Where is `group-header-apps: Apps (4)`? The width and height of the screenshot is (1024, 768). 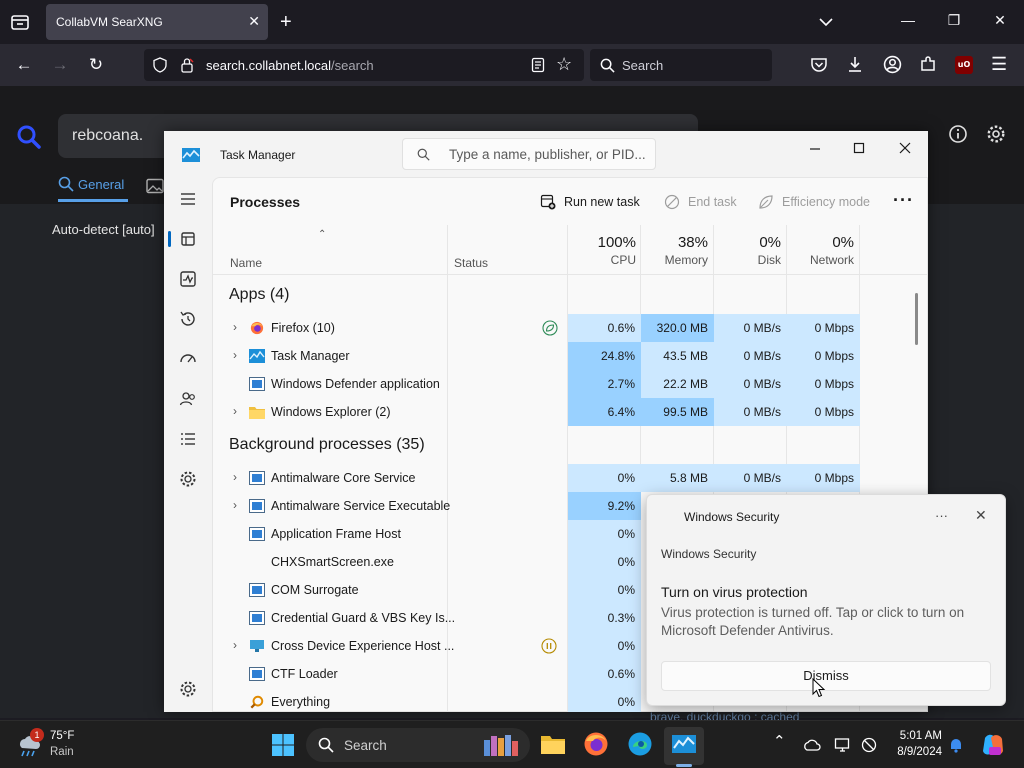
group-header-apps: Apps (4) is located at coordinates (259, 295).